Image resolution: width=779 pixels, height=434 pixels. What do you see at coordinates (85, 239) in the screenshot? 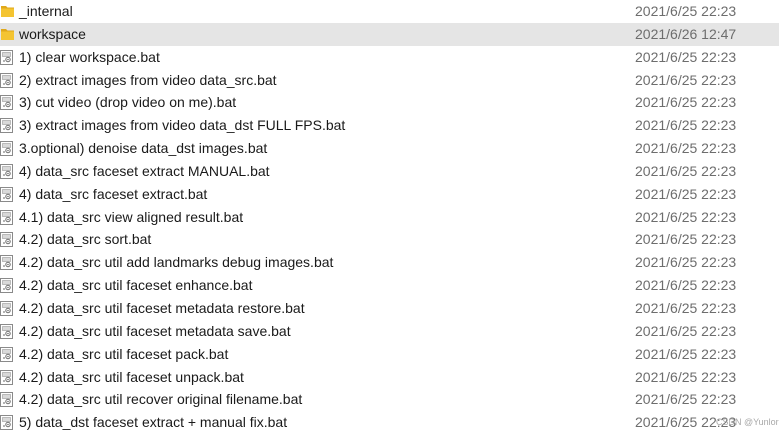
I see `file-name: 4.2) data_src sort.bat` at bounding box center [85, 239].